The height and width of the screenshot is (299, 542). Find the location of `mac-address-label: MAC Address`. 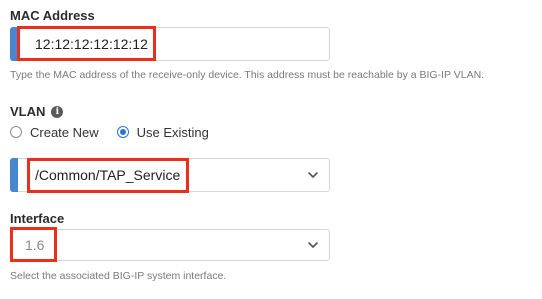

mac-address-label: MAC Address is located at coordinates (52, 15).